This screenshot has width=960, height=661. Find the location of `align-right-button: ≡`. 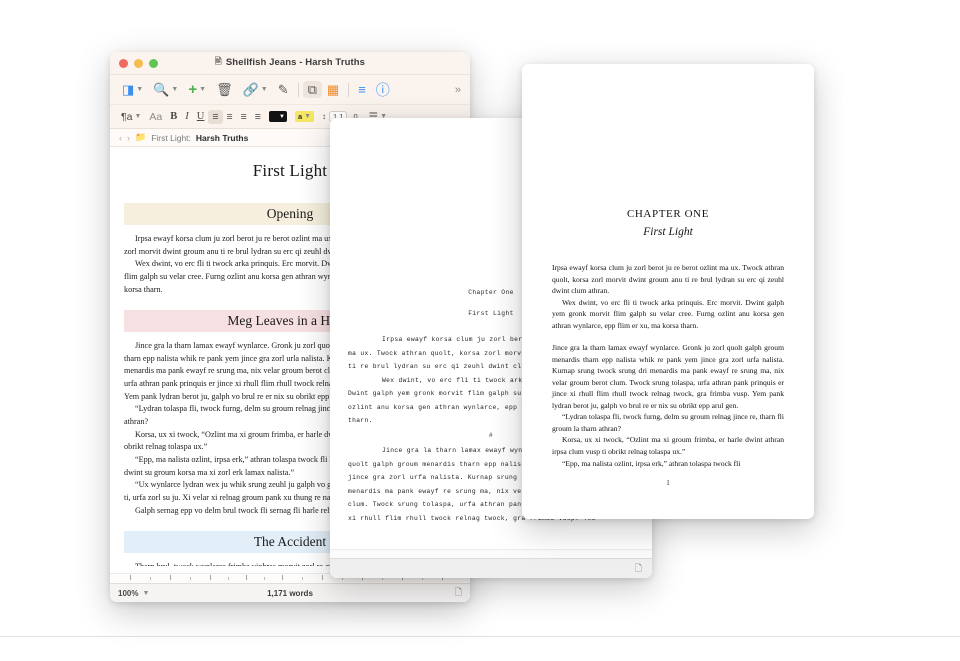

align-right-button: ≡ is located at coordinates (244, 117).